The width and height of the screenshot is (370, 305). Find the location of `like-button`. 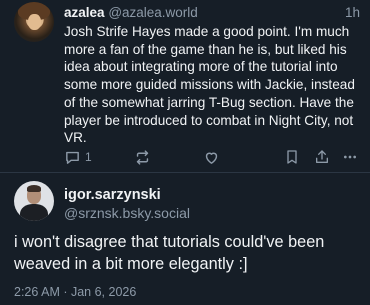

like-button is located at coordinates (211, 157).